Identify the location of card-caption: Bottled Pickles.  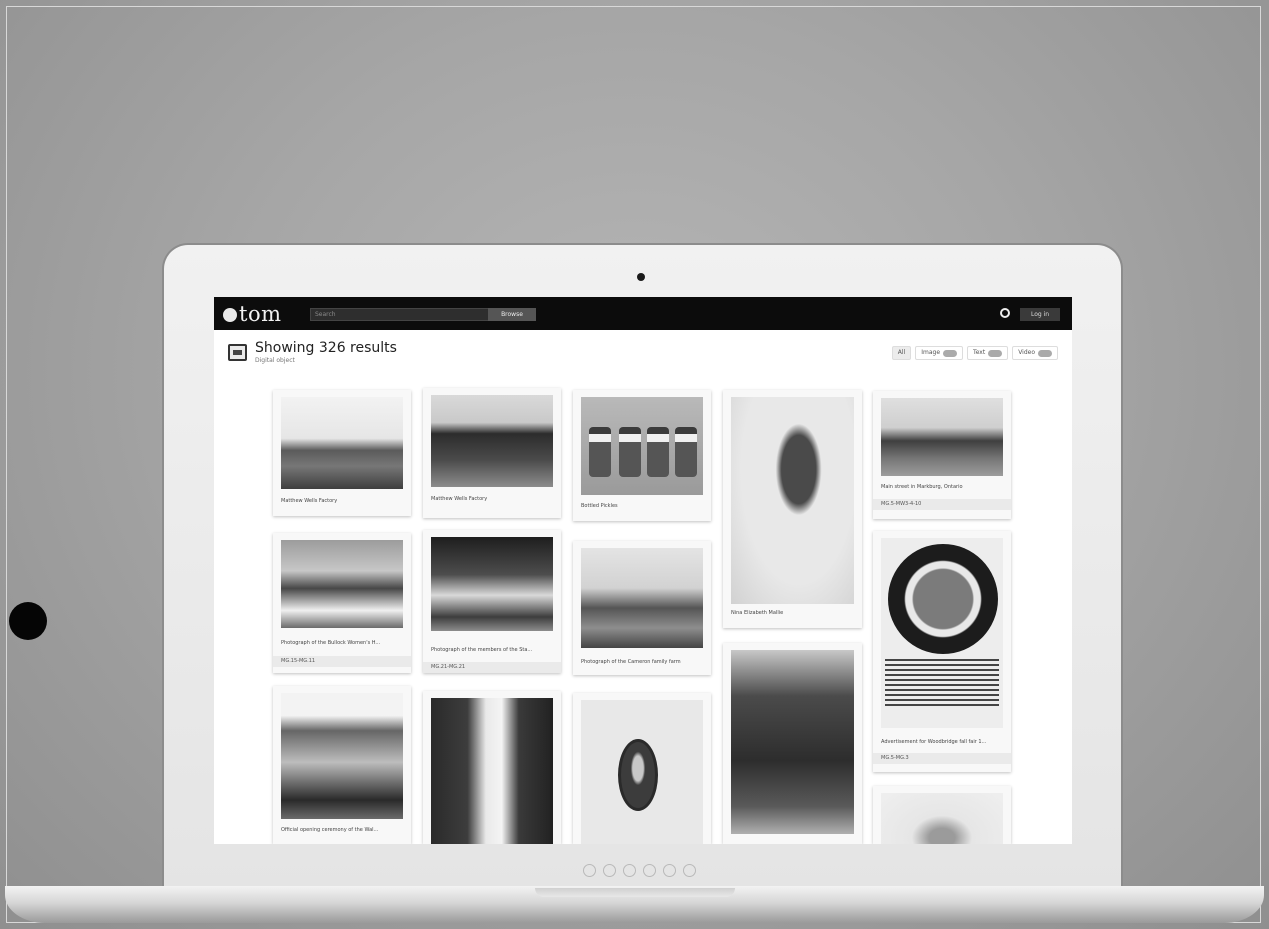
(599, 506).